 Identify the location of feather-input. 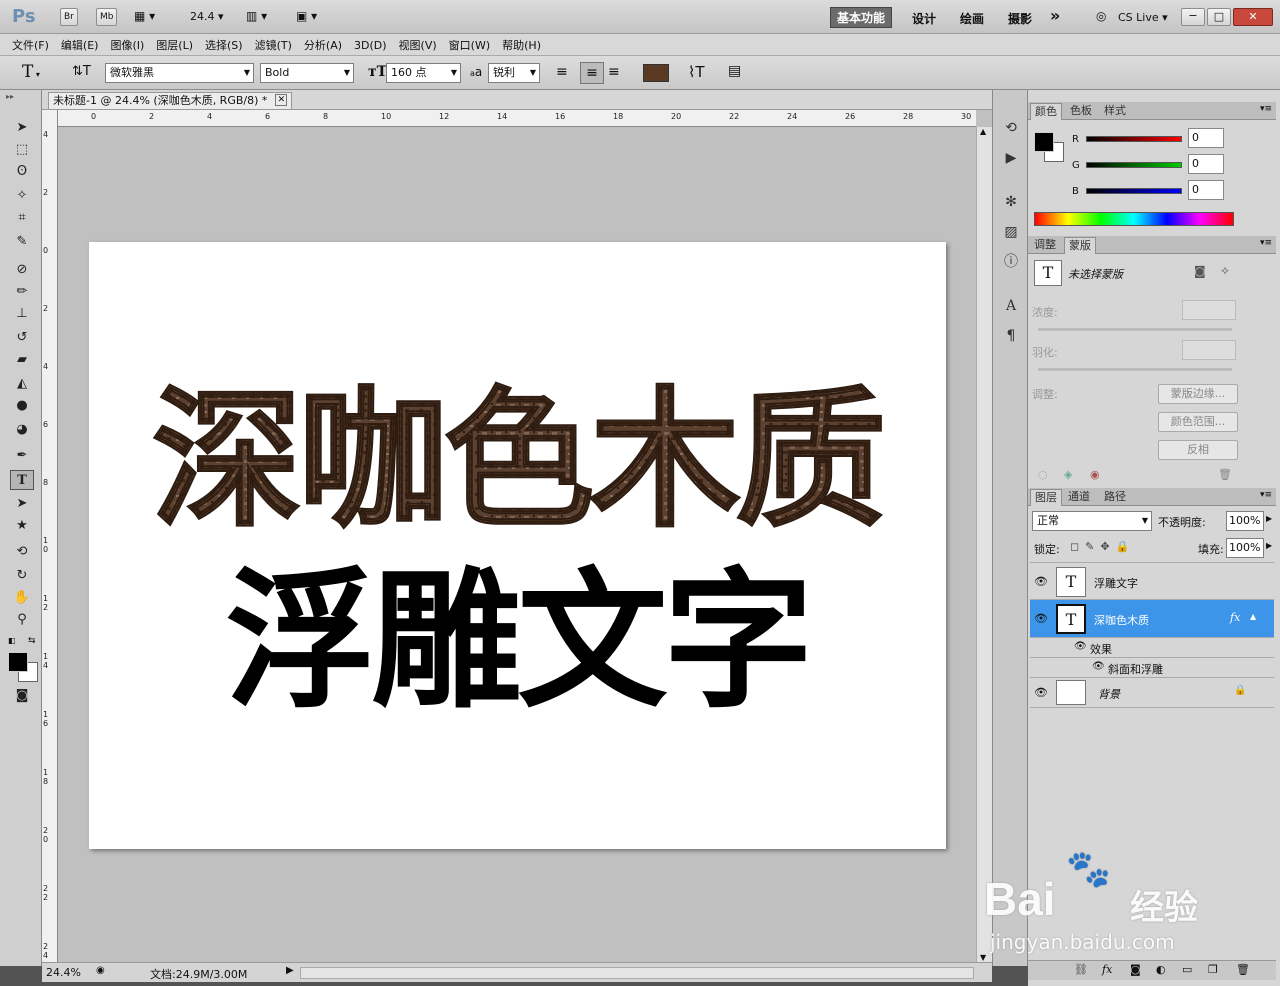
(1209, 350).